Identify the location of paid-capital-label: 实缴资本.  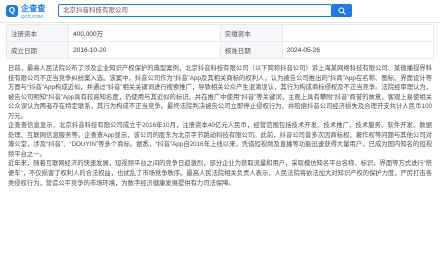
(251, 33).